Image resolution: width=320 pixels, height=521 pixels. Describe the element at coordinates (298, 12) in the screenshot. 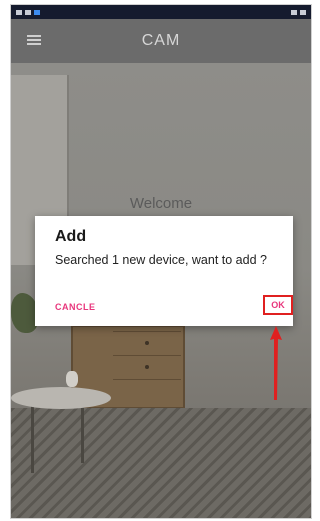

I see `status-right-icons` at that location.